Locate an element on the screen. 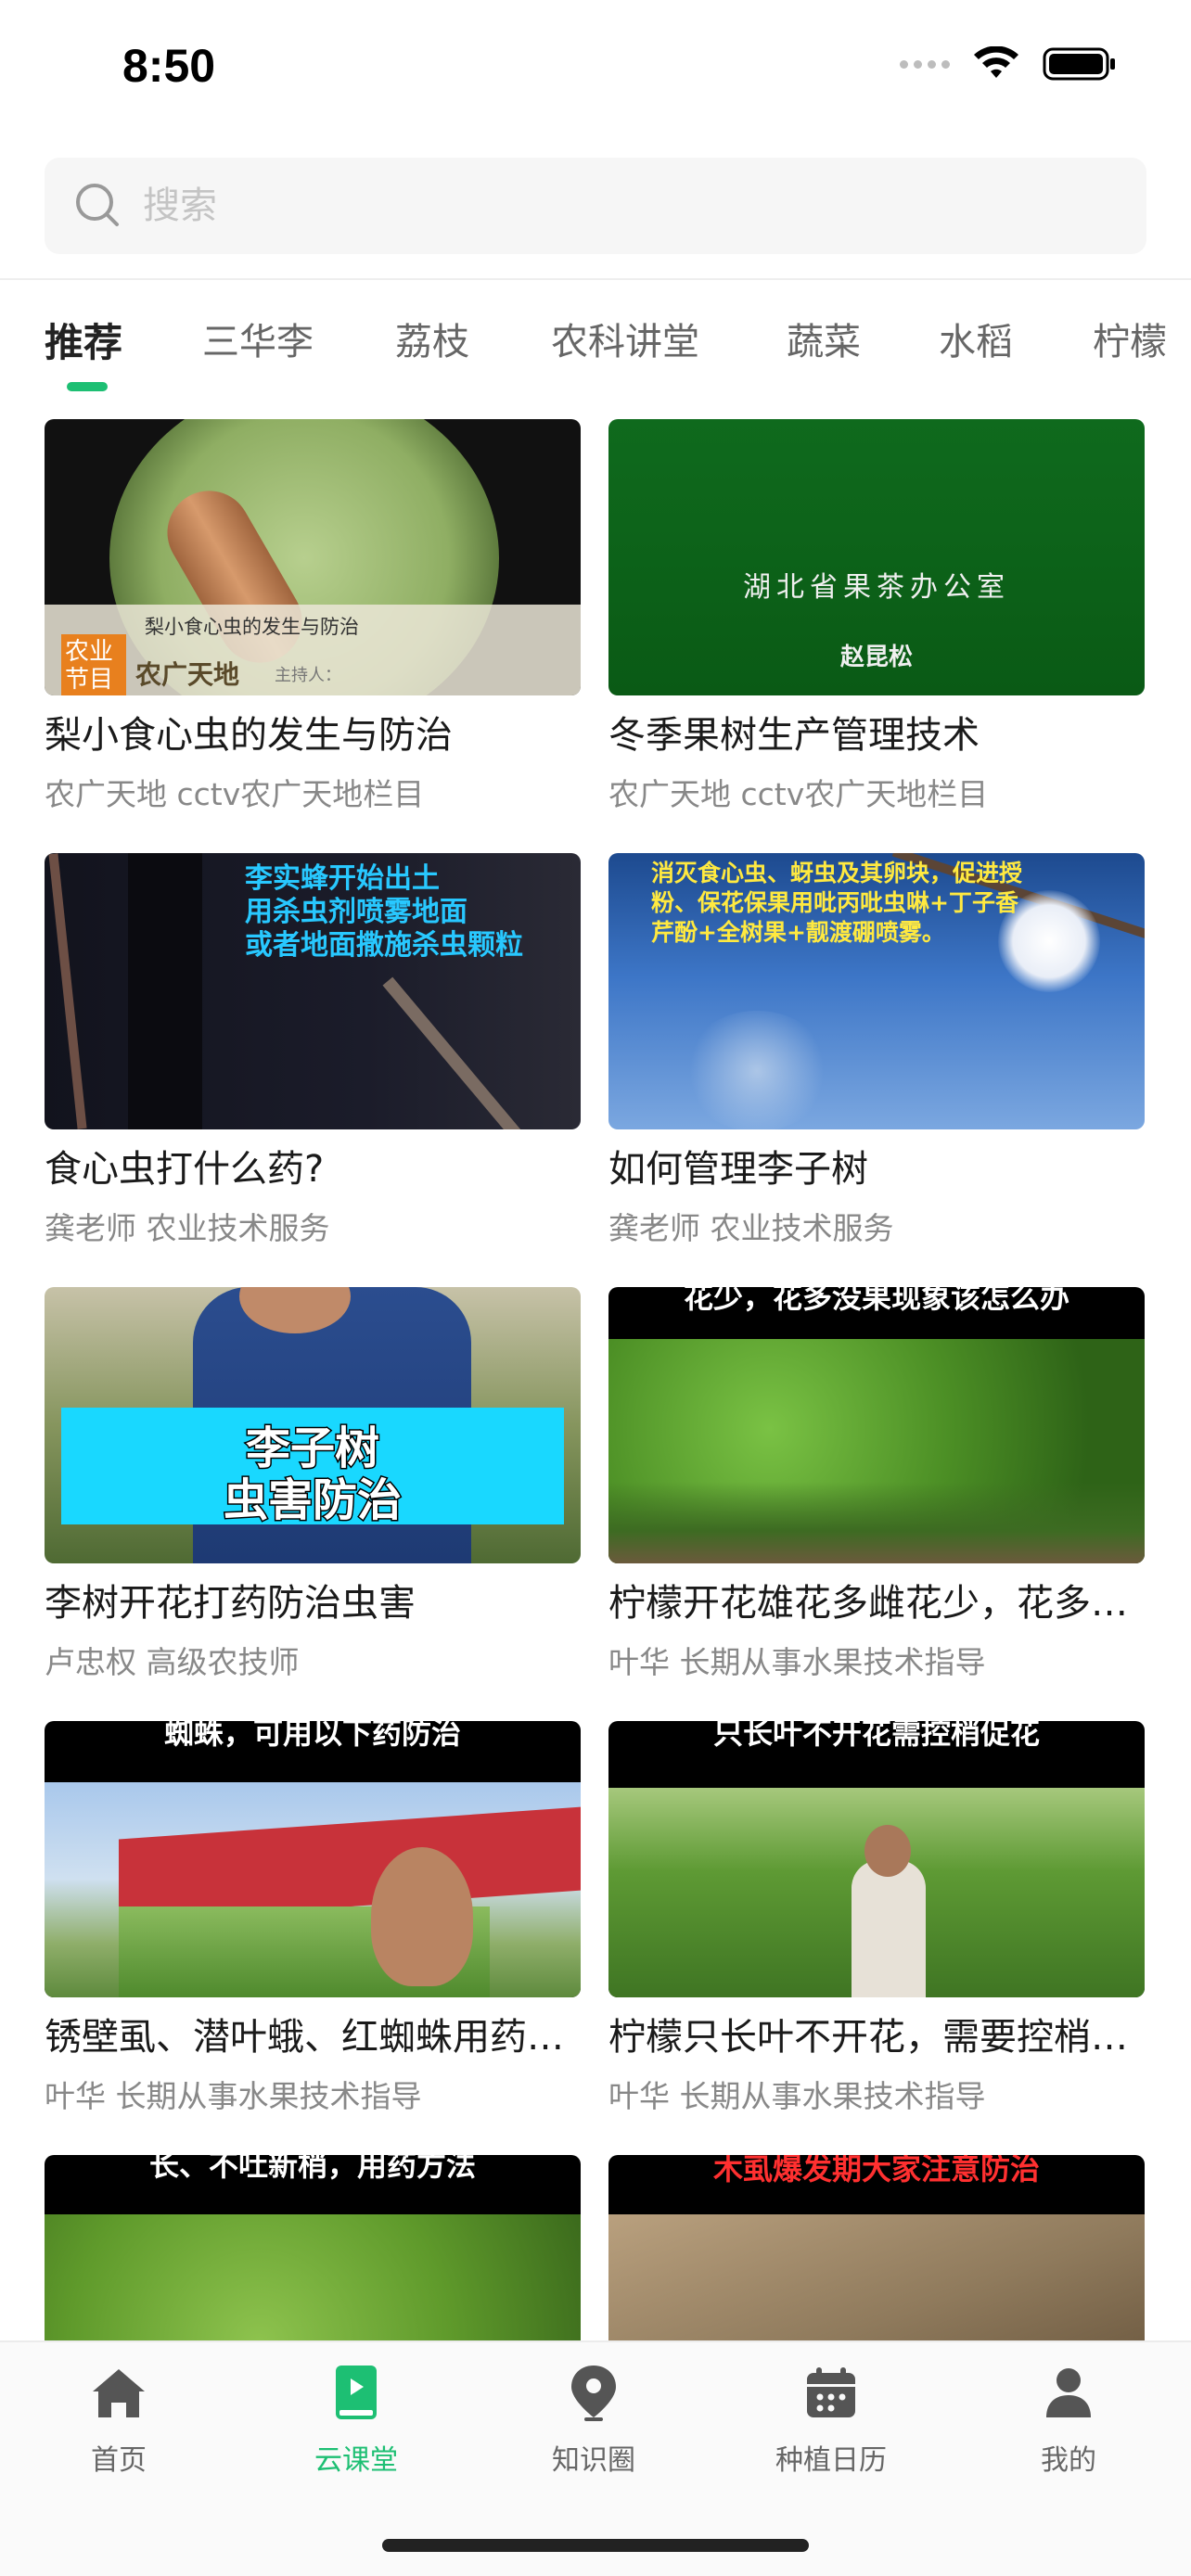 Image resolution: width=1191 pixels, height=2576 pixels. nav-label: 种植日历 is located at coordinates (831, 2460).